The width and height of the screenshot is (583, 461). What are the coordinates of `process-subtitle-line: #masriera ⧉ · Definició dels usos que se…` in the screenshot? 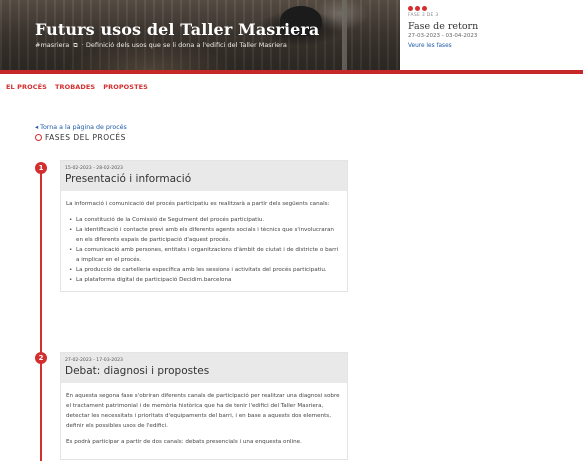 It's located at (161, 45).